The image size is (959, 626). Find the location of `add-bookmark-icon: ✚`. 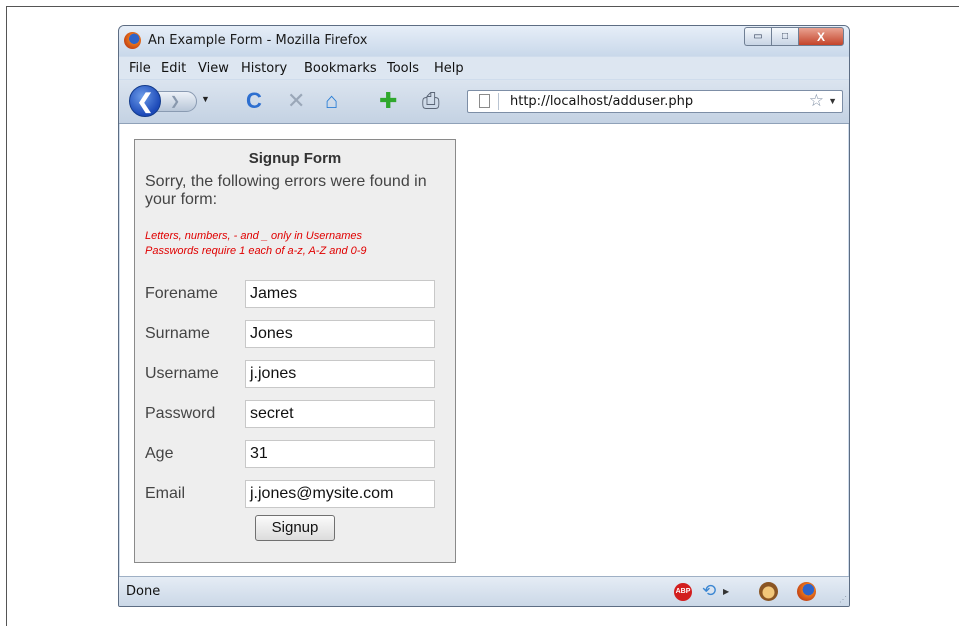

add-bookmark-icon: ✚ is located at coordinates (388, 101).